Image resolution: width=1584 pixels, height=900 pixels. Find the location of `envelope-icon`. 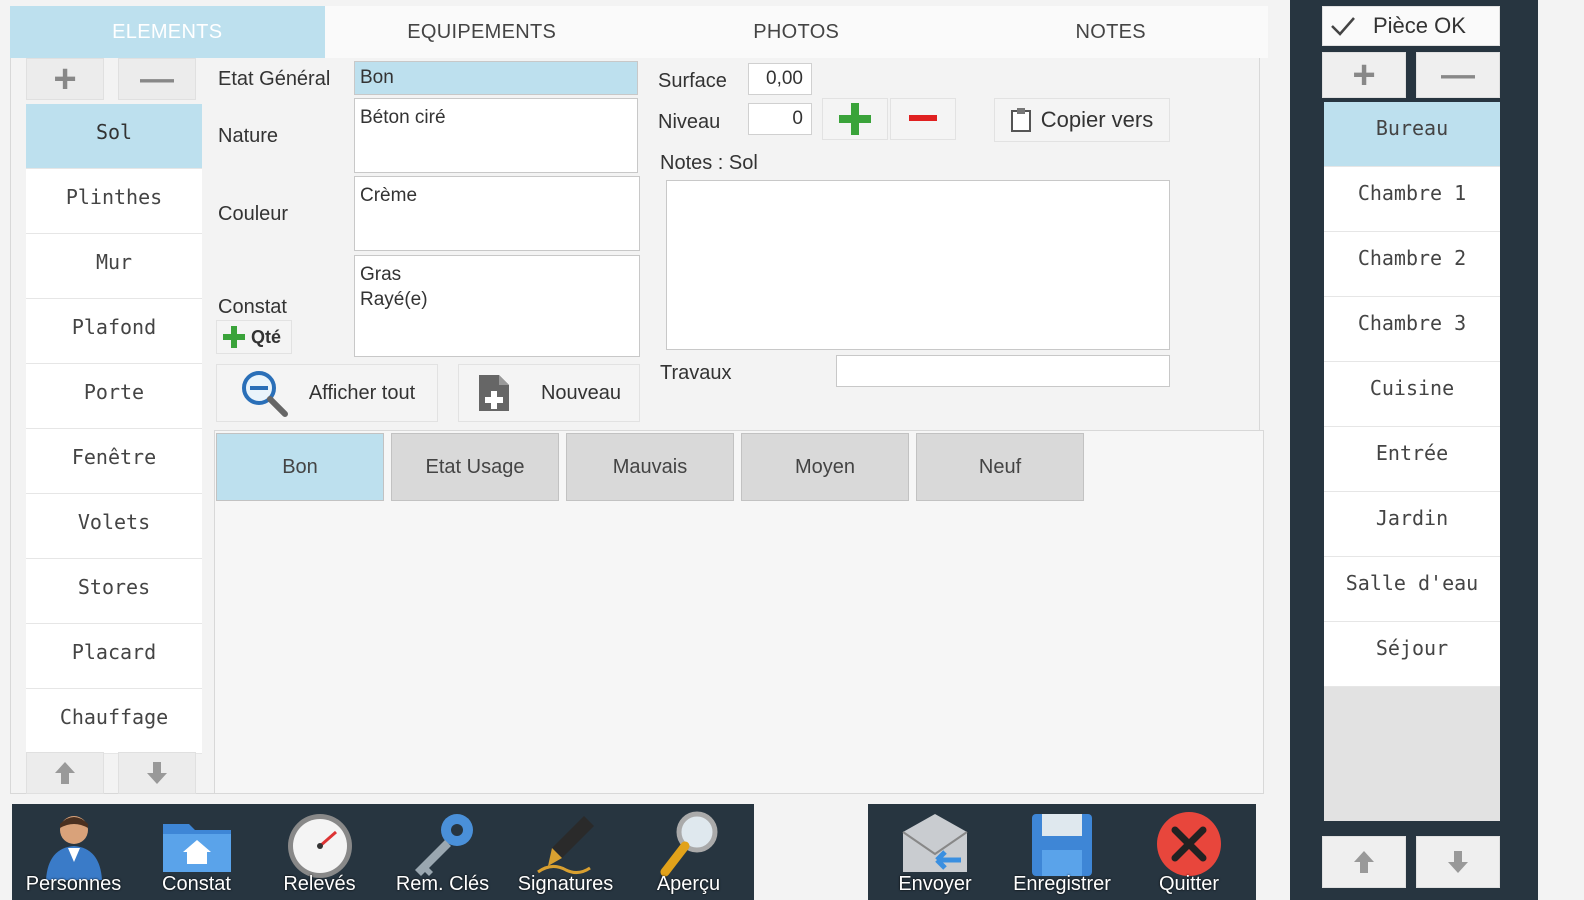

envelope-icon is located at coordinates (935, 843).